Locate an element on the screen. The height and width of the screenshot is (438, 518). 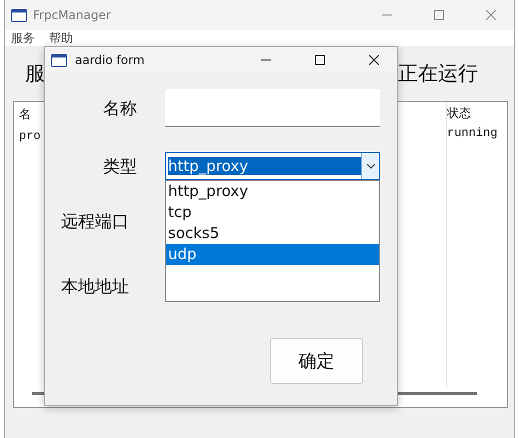
field-label: 类型 is located at coordinates (120, 167).